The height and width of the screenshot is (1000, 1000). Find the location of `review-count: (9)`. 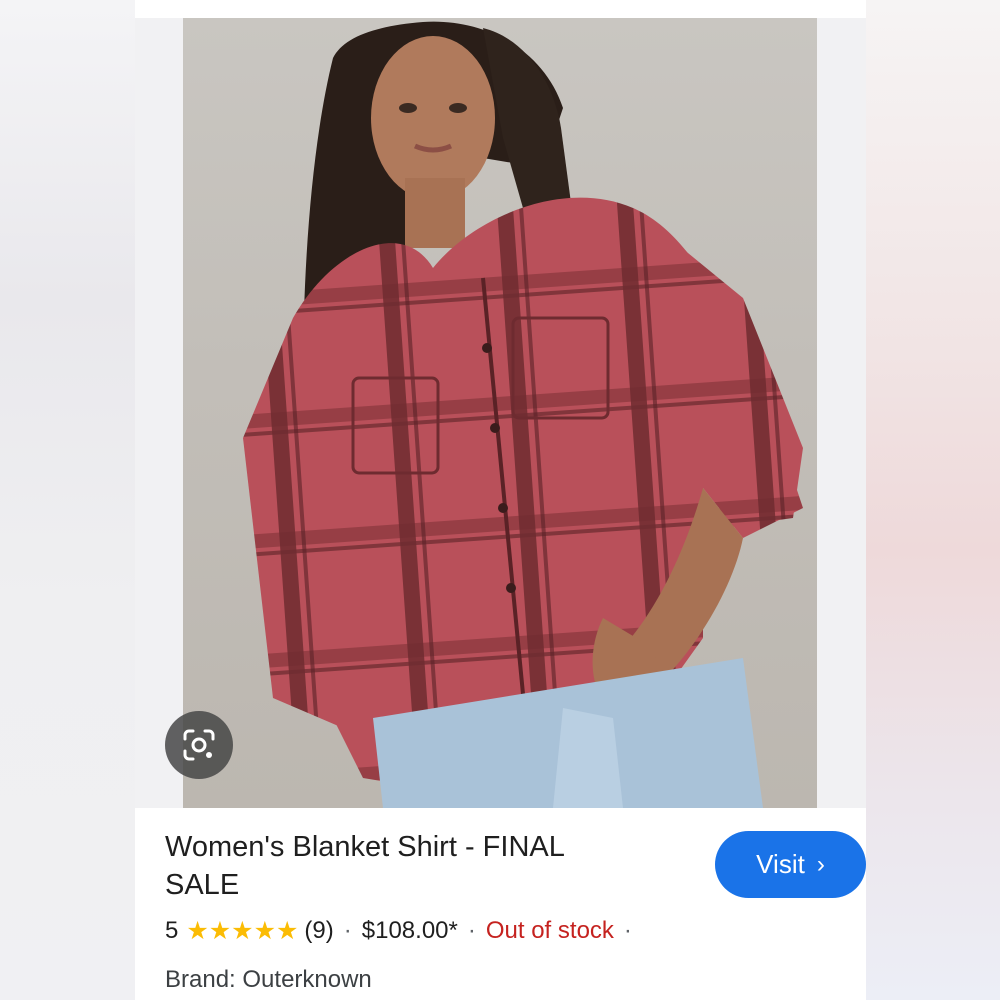

review-count: (9) is located at coordinates (318, 931).